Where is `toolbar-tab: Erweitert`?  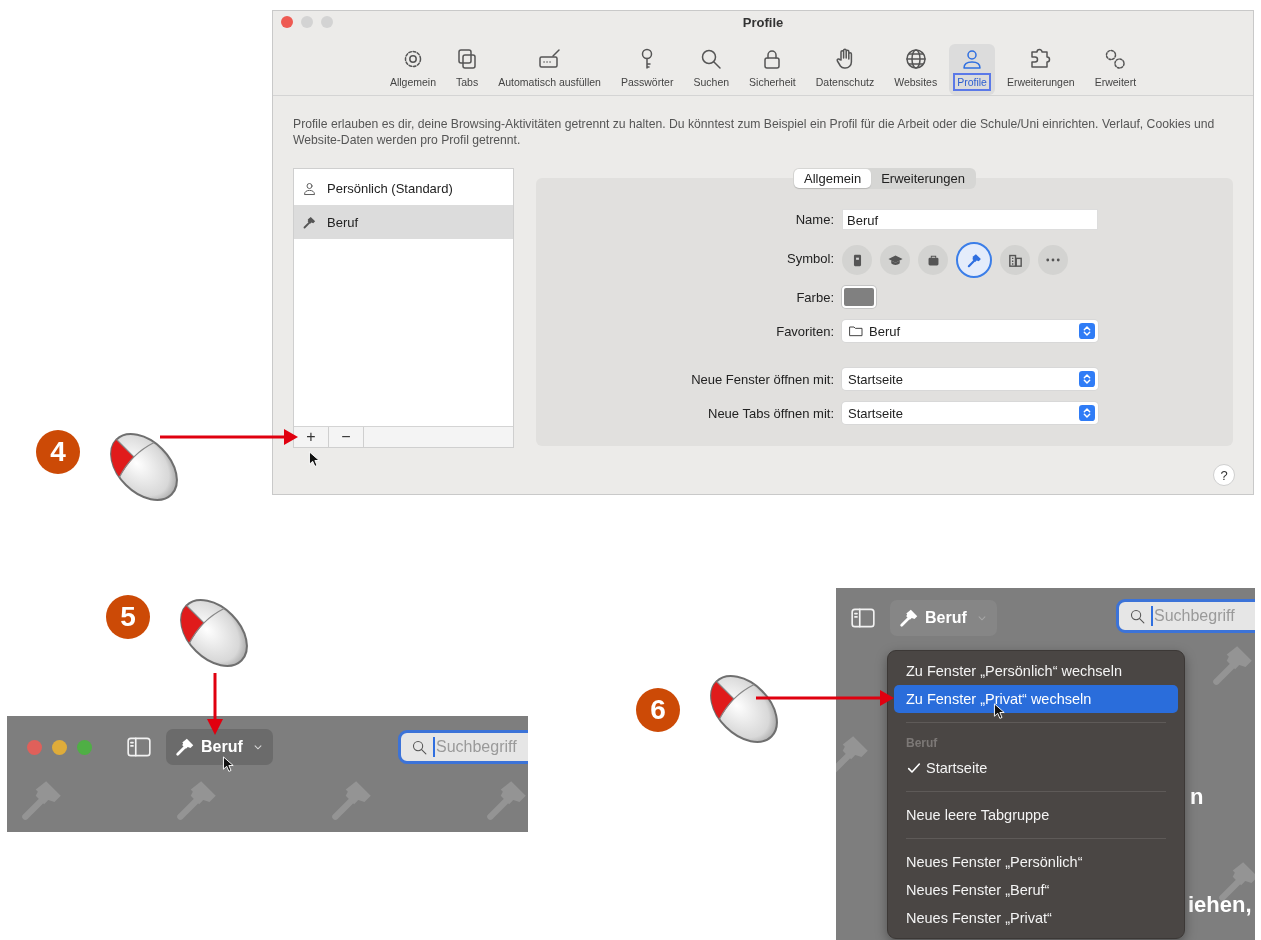 toolbar-tab: Erweitert is located at coordinates (1115, 69).